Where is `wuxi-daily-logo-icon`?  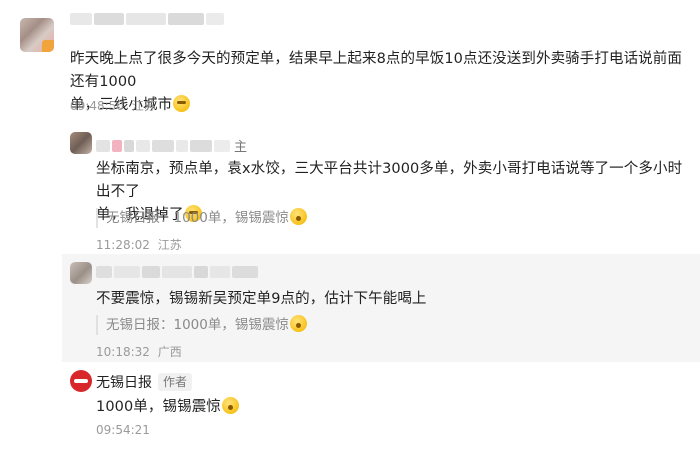
wuxi-daily-logo-icon is located at coordinates (81, 381).